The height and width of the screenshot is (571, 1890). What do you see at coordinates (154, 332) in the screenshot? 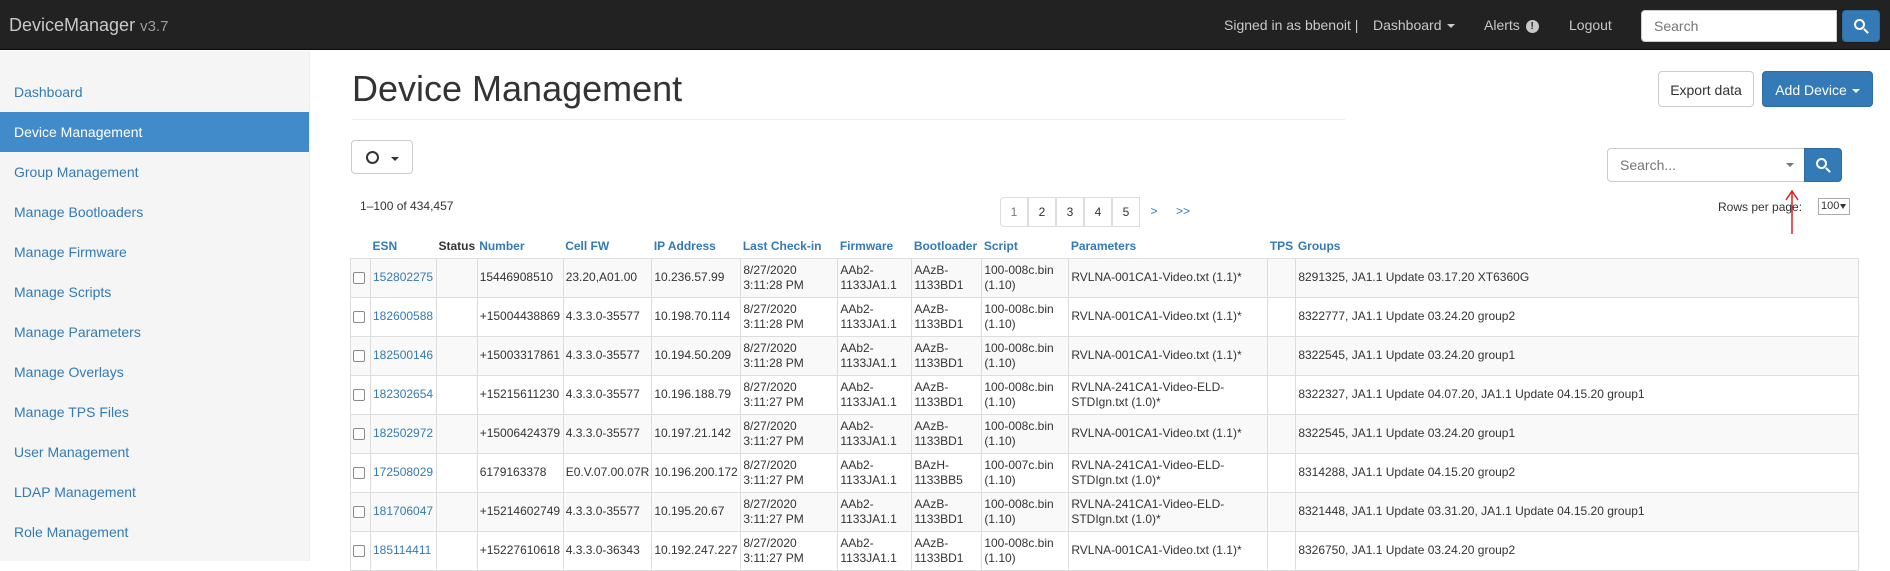
I see `sidebar-item-manage-parameters: Manage Parameters` at bounding box center [154, 332].